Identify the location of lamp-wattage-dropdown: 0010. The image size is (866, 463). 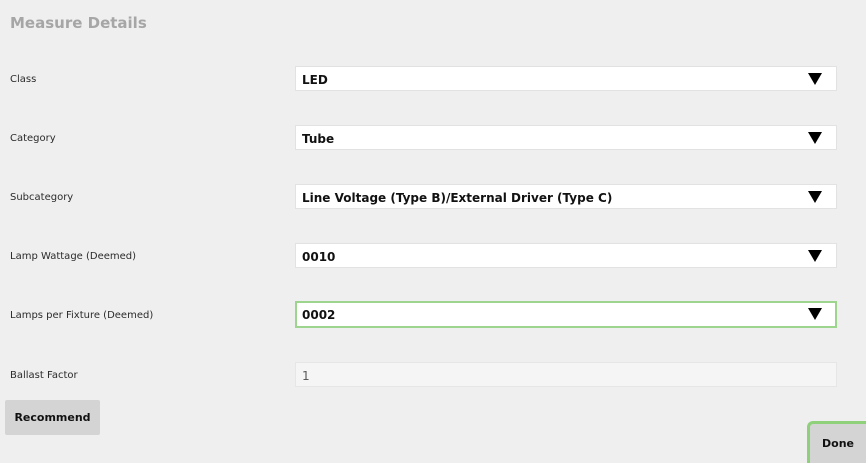
(566, 255).